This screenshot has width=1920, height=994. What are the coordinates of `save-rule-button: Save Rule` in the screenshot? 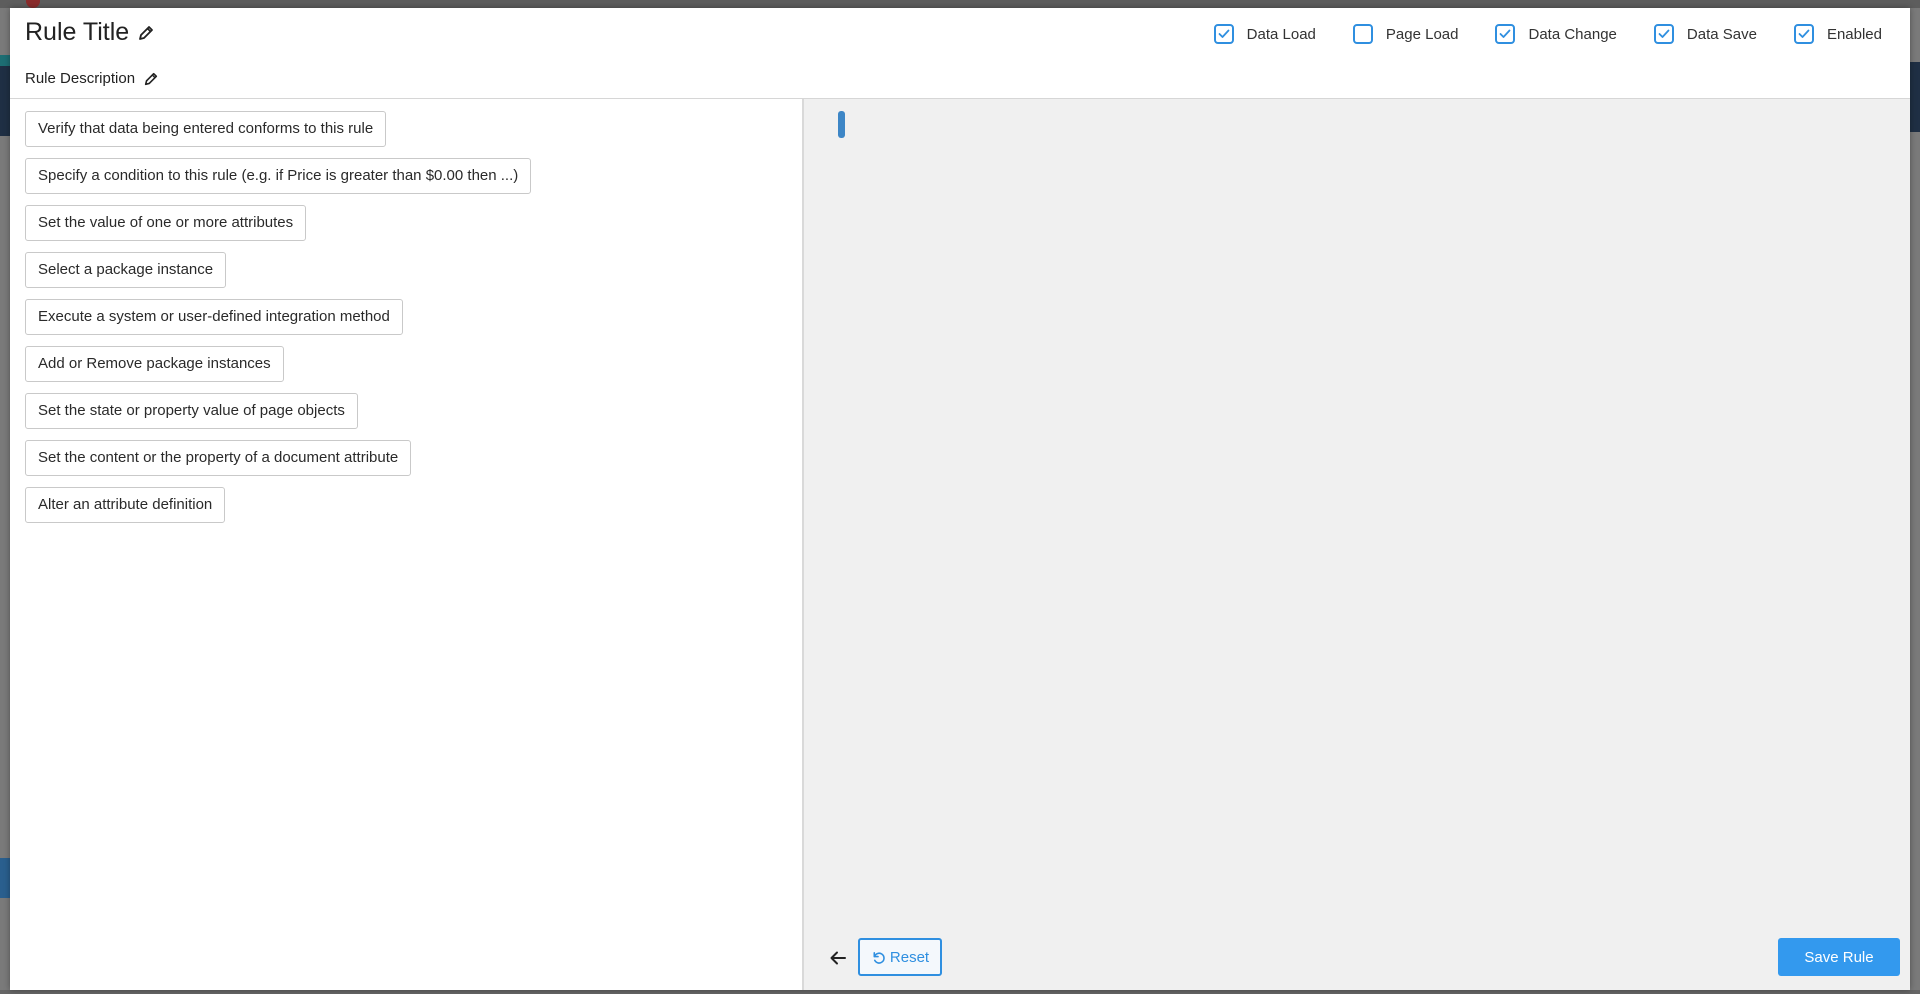 It's located at (1839, 957).